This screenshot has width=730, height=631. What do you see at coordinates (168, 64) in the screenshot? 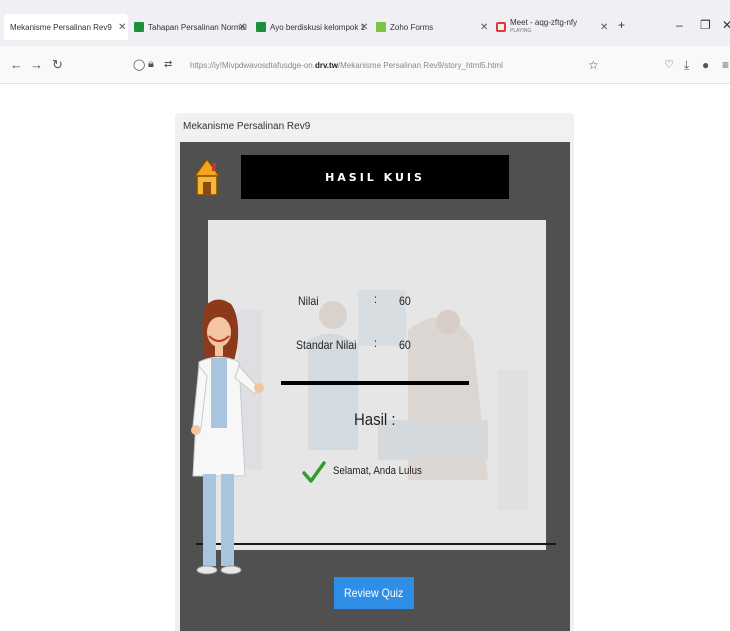
I see `permissions-icon: ⇄` at bounding box center [168, 64].